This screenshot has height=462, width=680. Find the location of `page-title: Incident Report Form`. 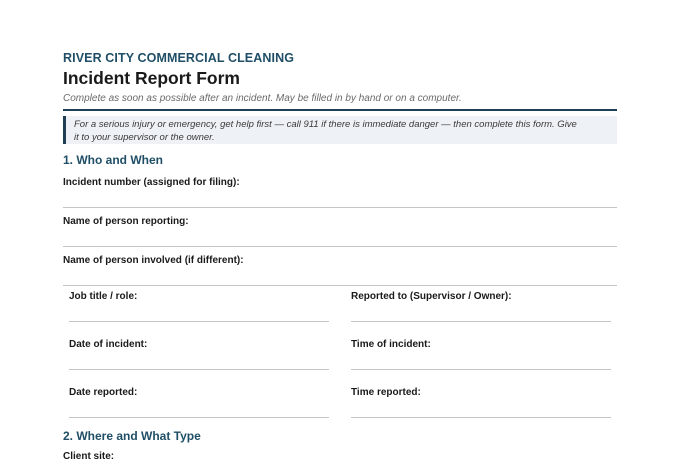

page-title: Incident Report Form is located at coordinates (151, 78).